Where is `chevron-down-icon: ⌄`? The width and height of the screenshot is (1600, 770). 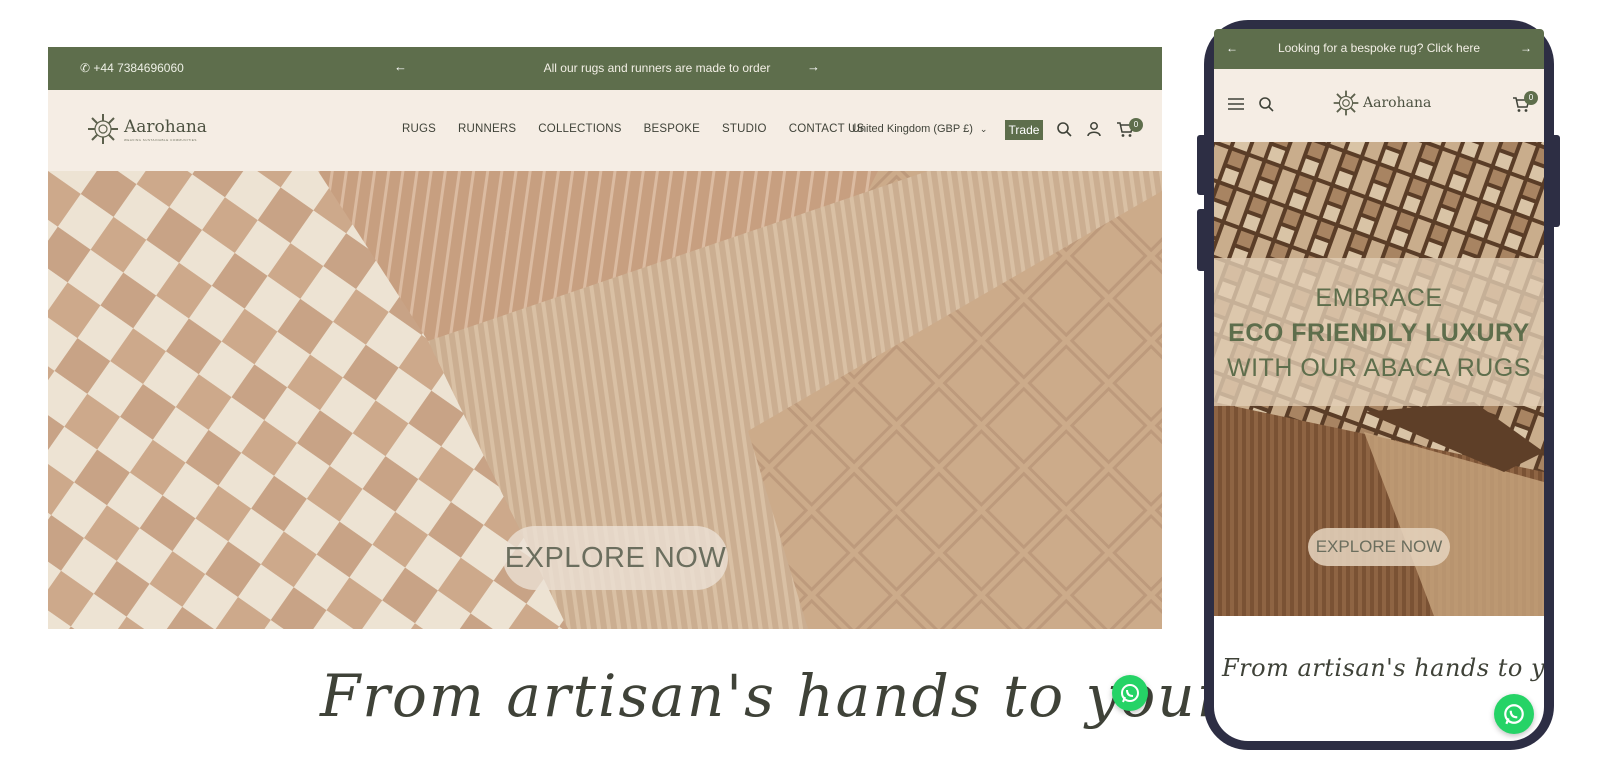 chevron-down-icon: ⌄ is located at coordinates (983, 129).